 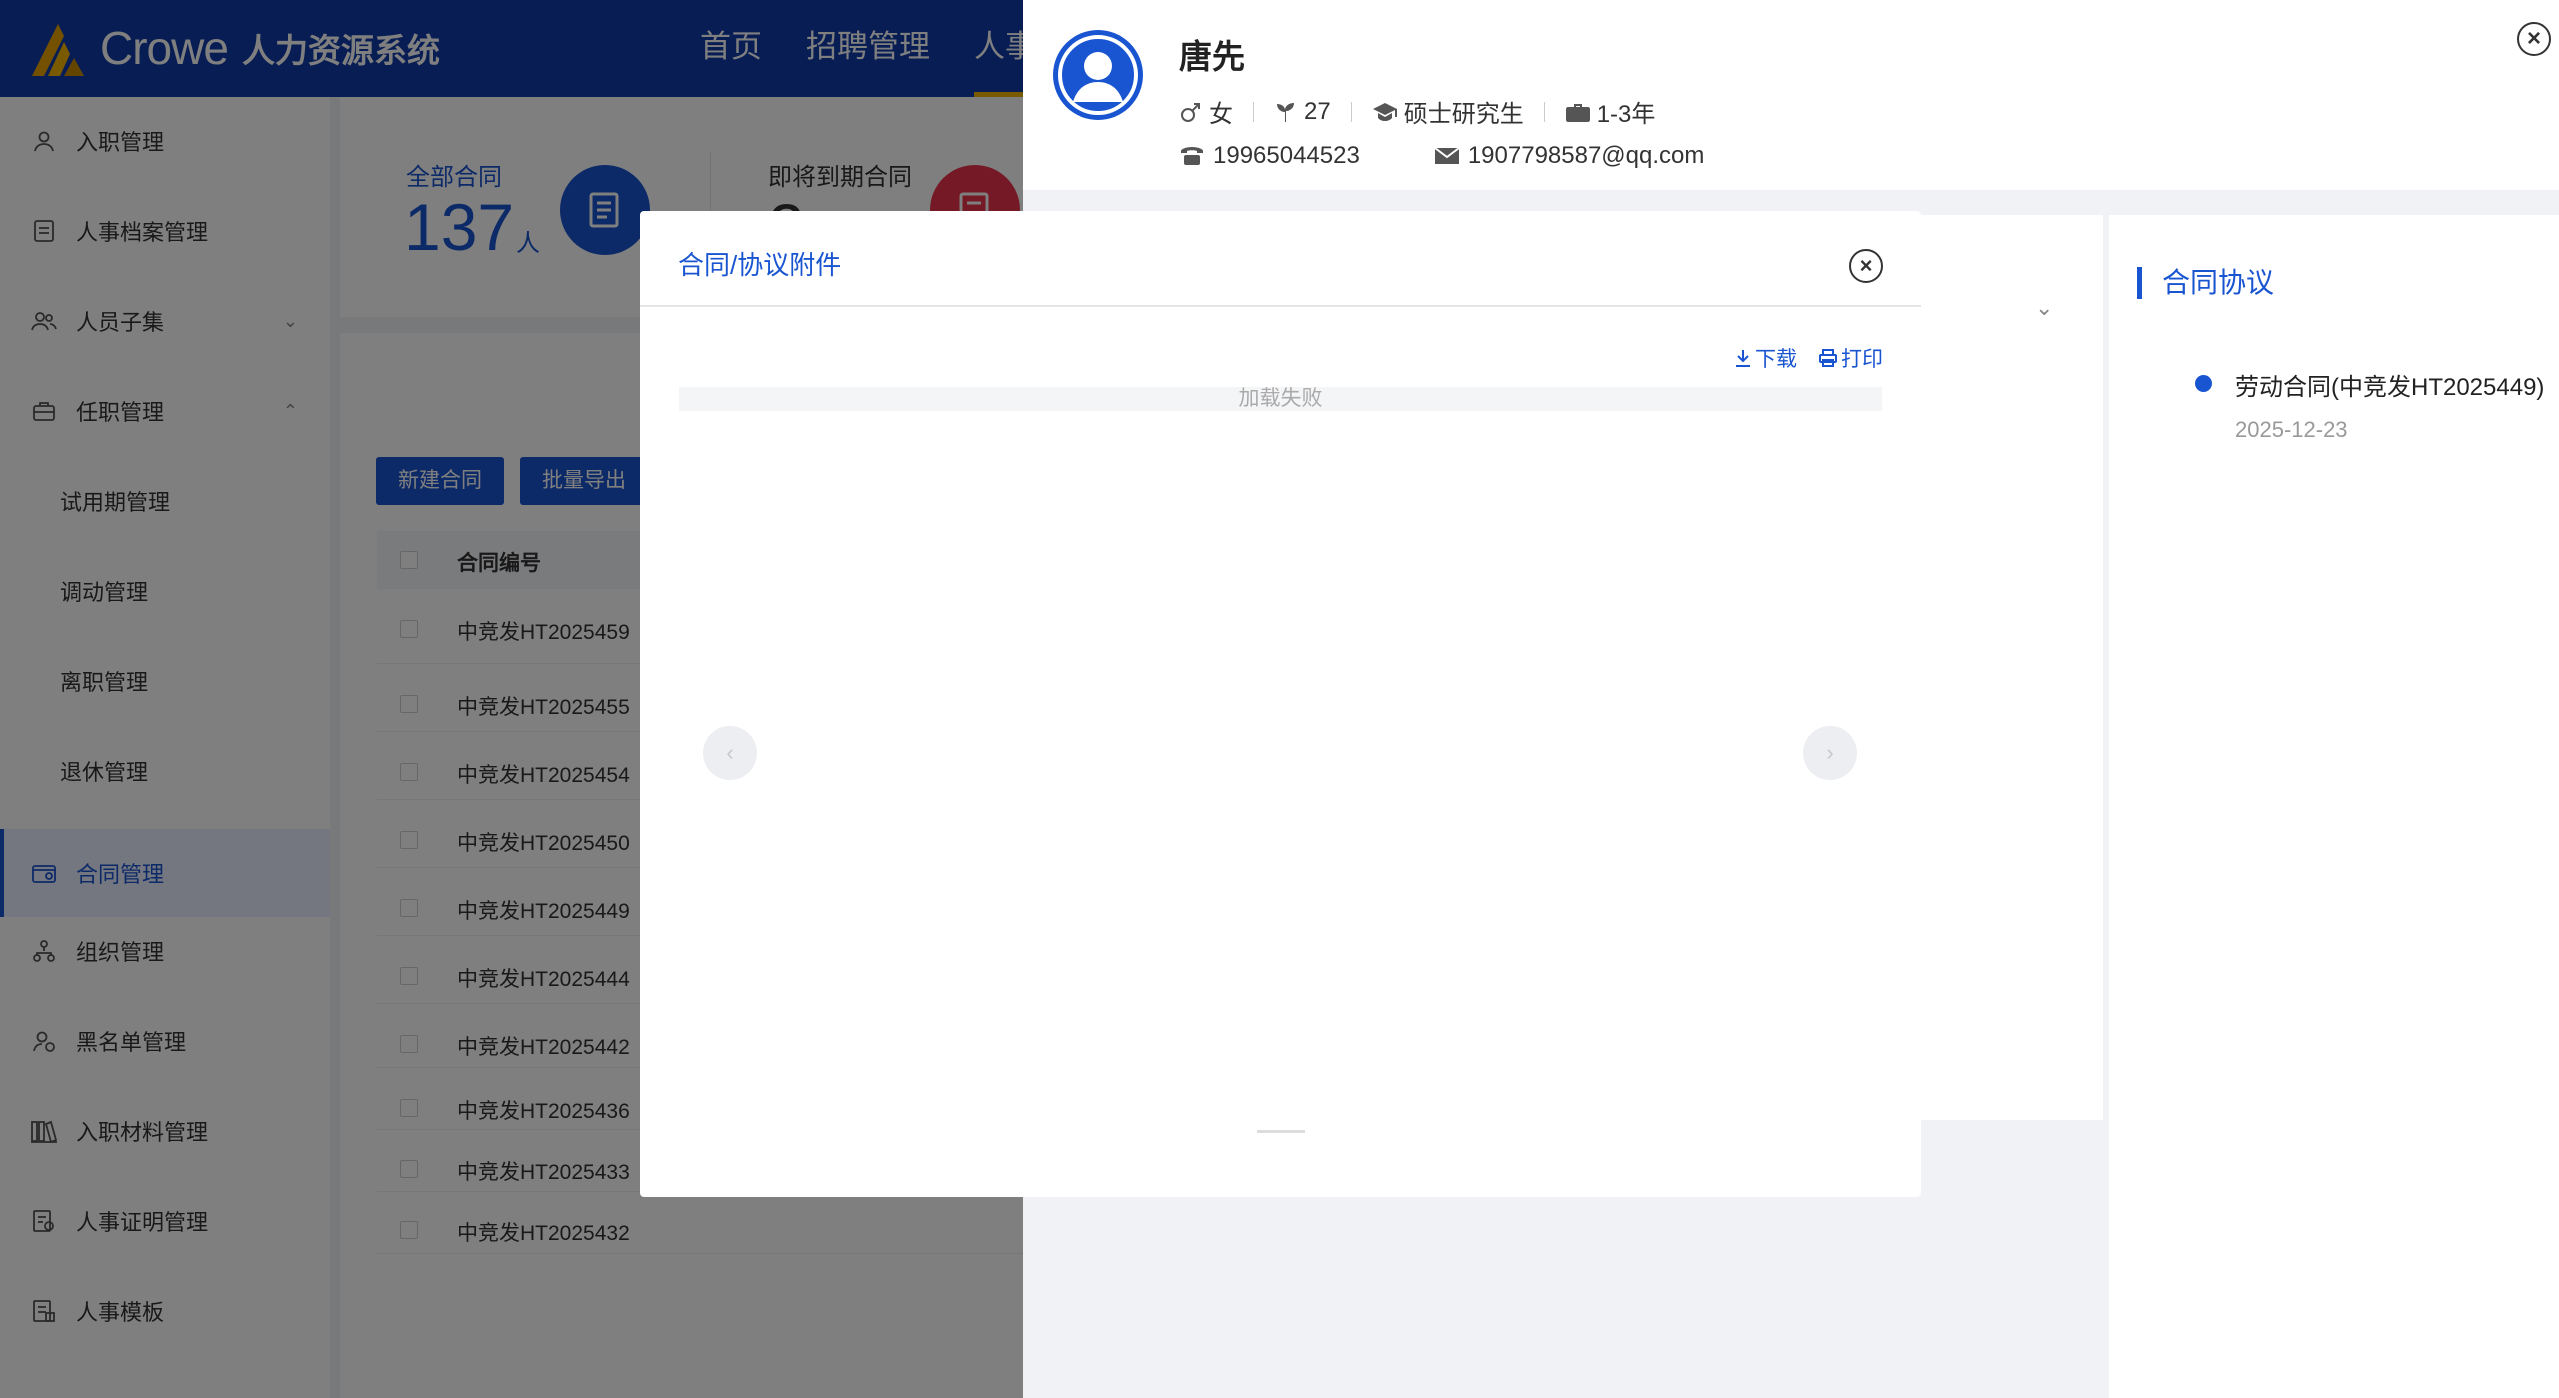 I want to click on phone-icon, so click(x=1192, y=156).